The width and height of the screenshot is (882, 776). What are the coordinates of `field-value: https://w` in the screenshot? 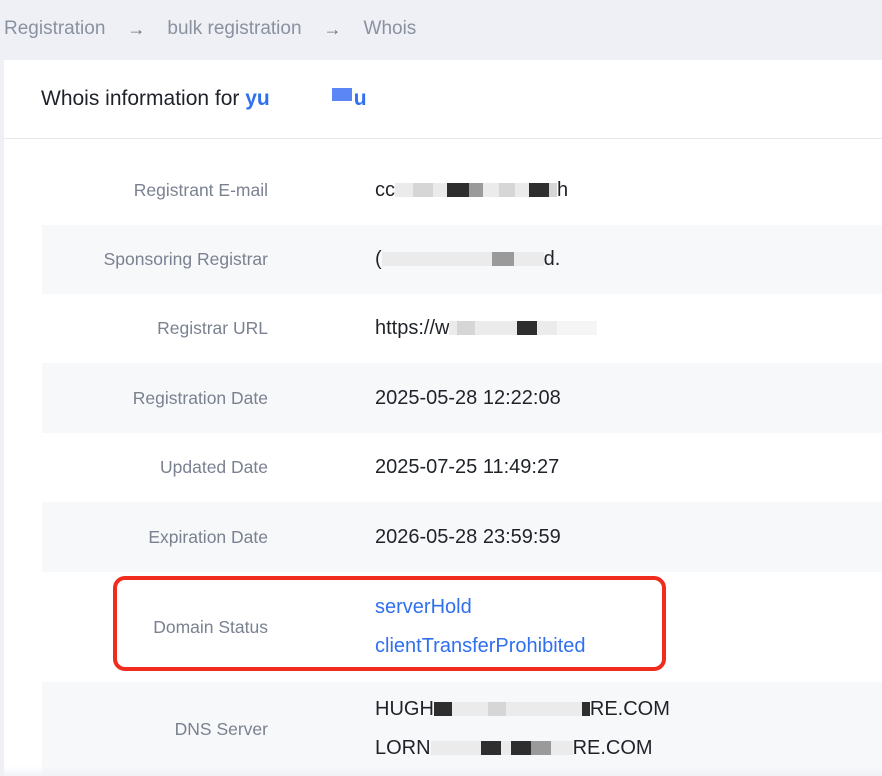 It's located at (486, 328).